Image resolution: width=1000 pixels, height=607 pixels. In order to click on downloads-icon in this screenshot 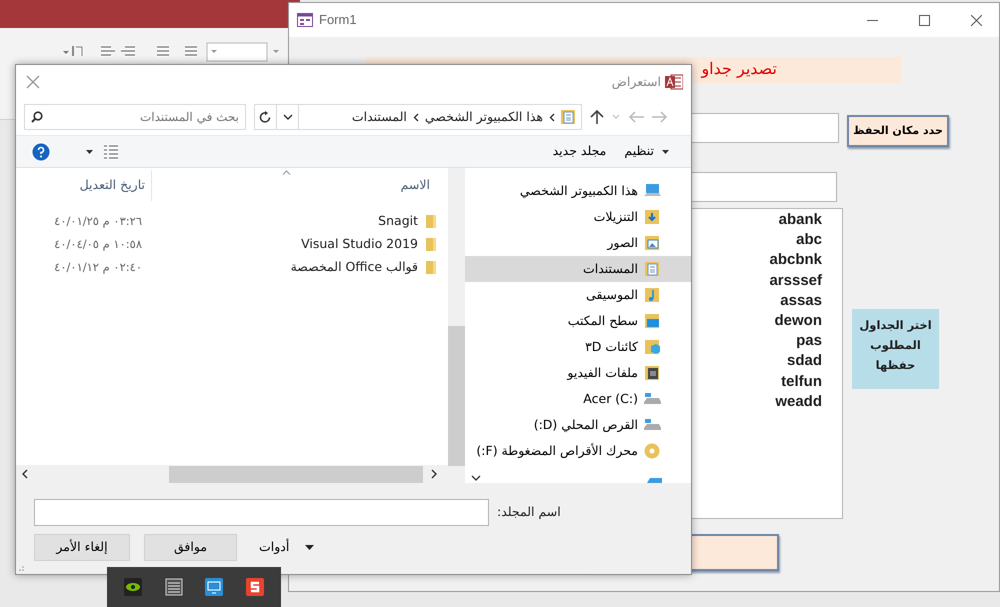, I will do `click(652, 217)`.